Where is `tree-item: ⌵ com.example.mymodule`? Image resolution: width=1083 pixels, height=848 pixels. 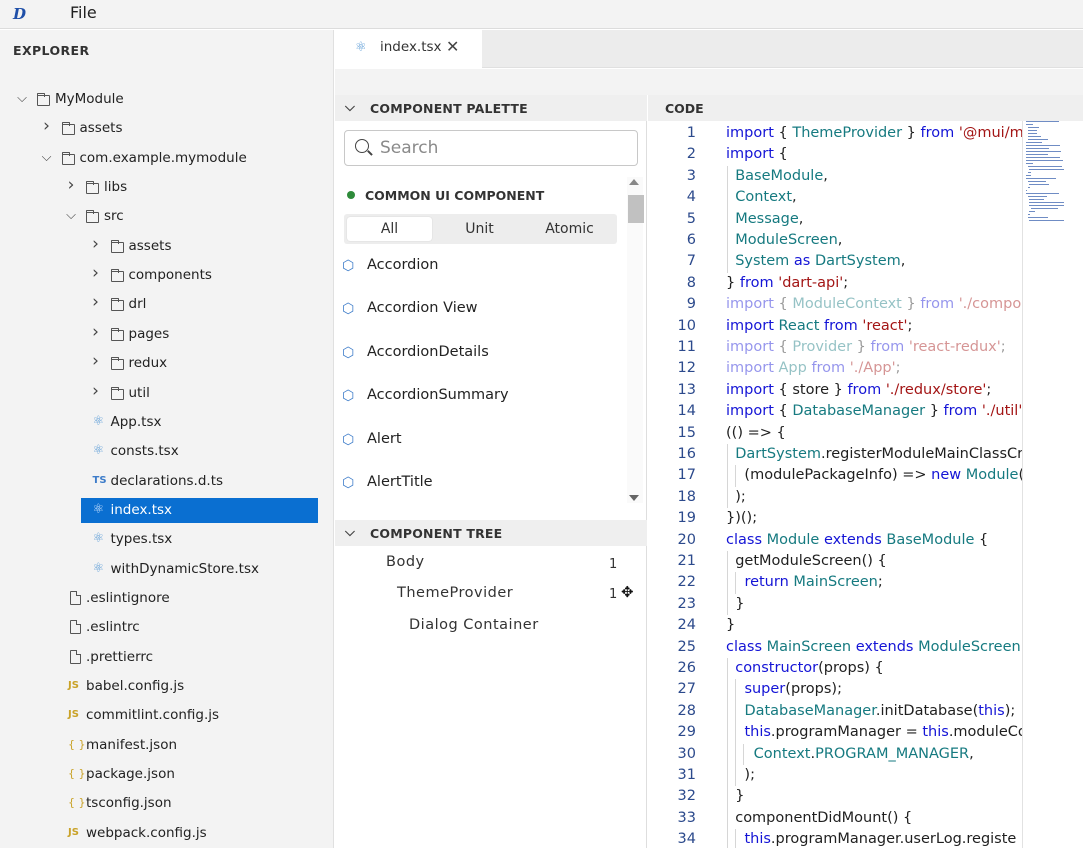
tree-item: ⌵ com.example.mymodule is located at coordinates (166, 158).